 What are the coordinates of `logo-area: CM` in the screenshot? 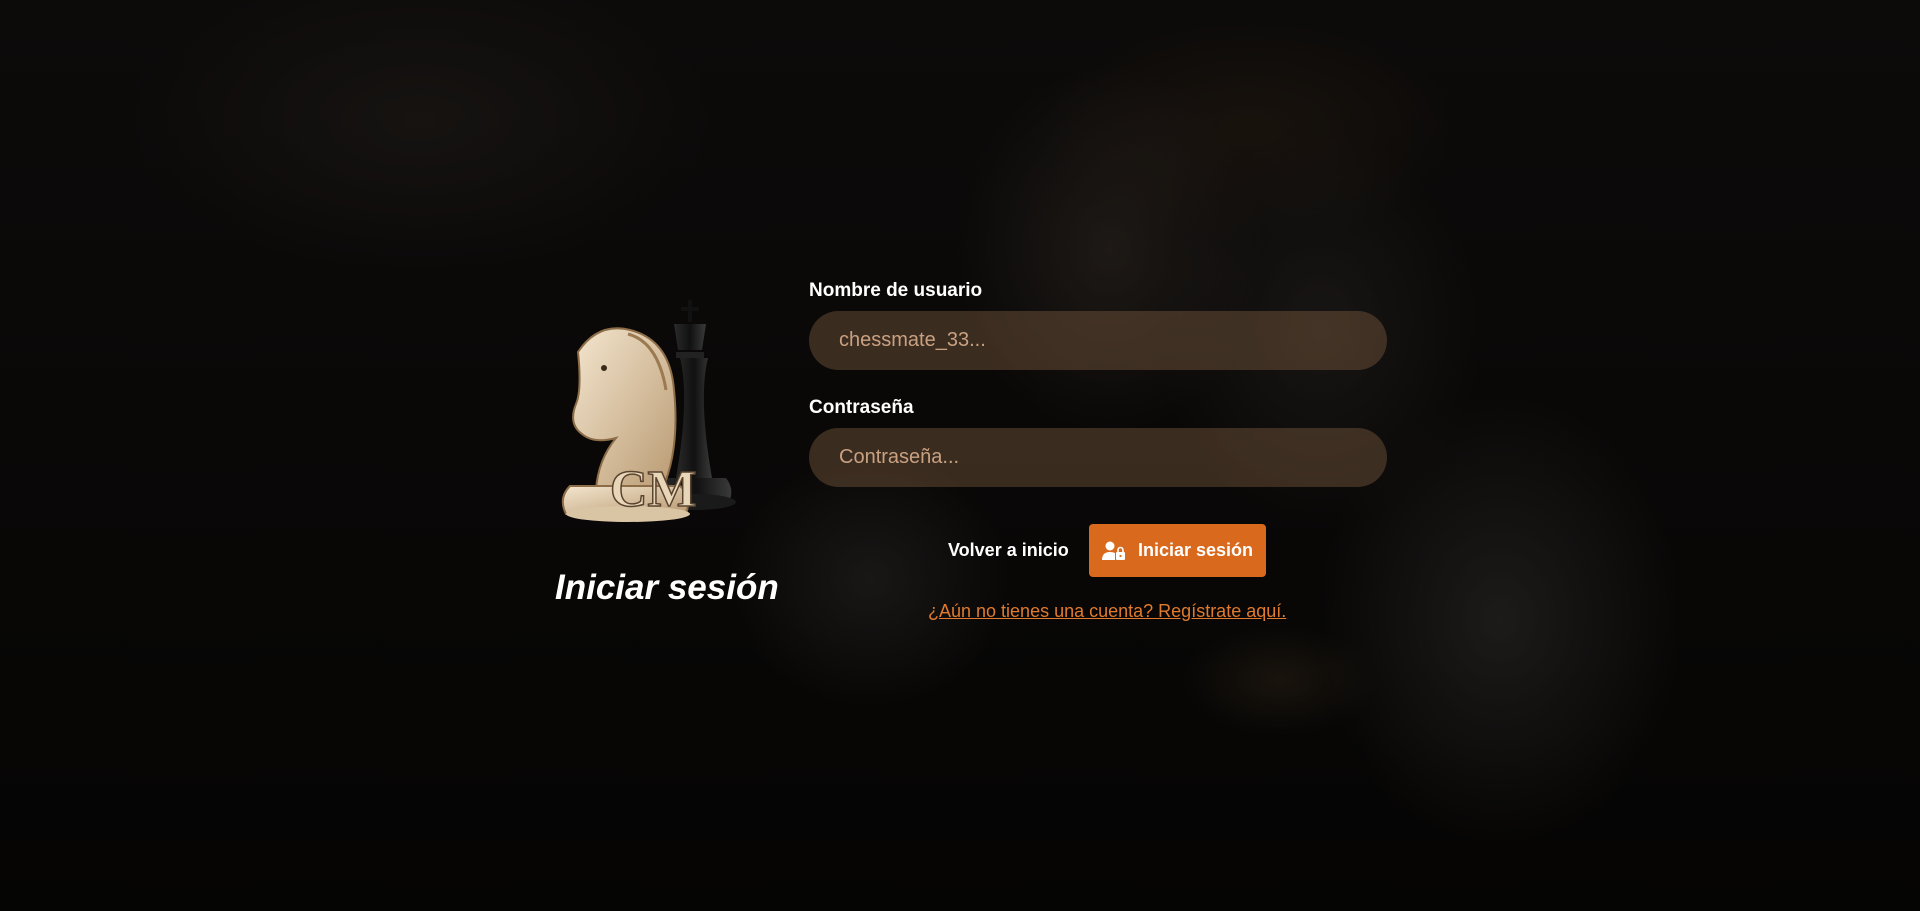 It's located at (658, 412).